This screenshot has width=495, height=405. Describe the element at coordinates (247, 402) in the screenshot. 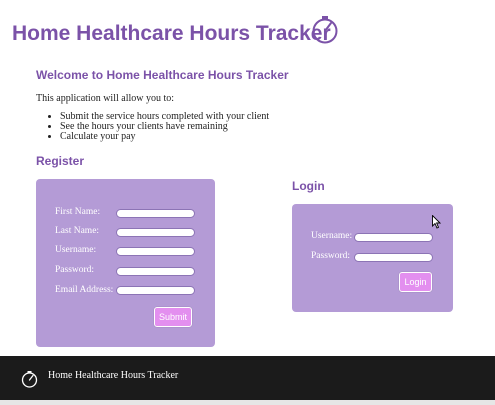

I see `bottom-strip` at that location.